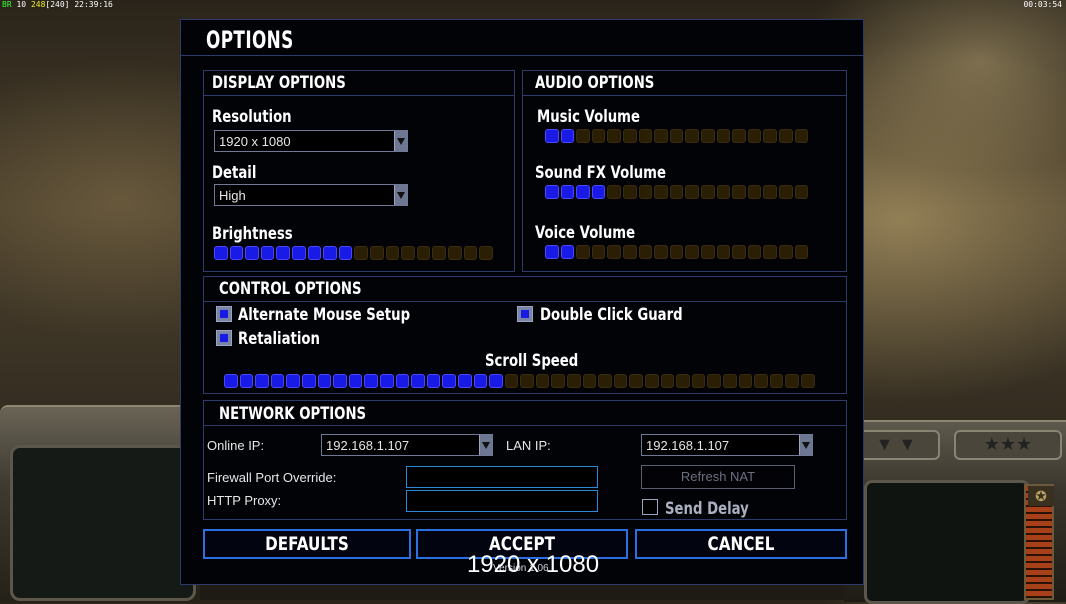  I want to click on scroll-speed-slider, so click(519, 381).